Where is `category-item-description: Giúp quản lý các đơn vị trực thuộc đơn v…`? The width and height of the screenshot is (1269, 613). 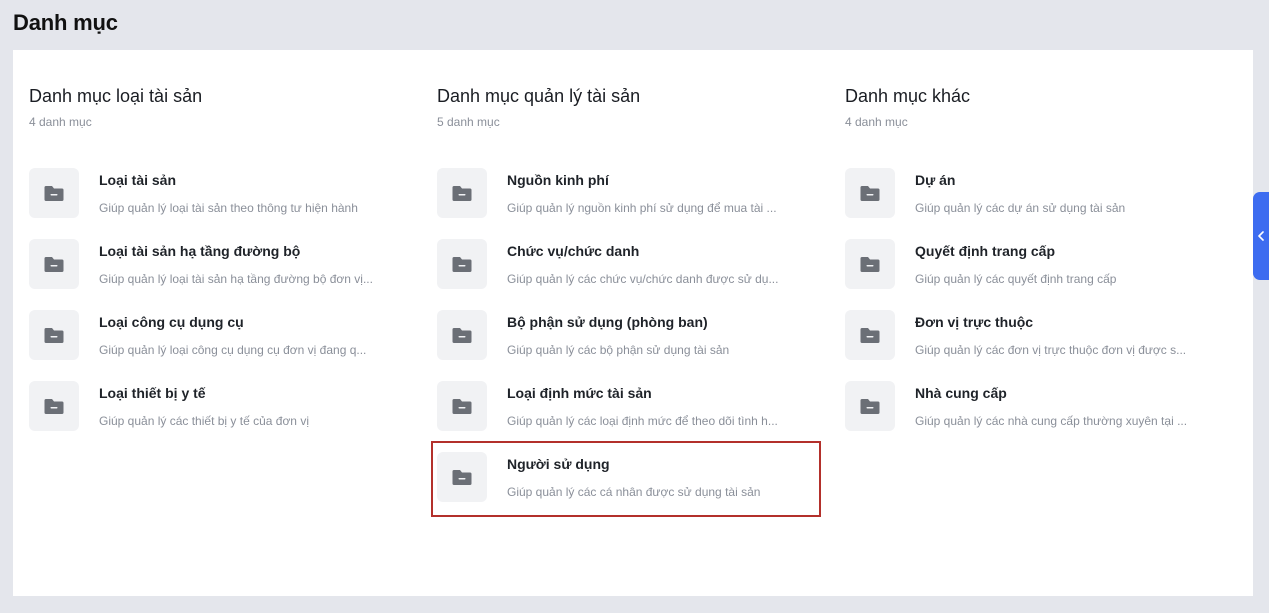
category-item-description: Giúp quản lý các đơn vị trực thuộc đơn v… is located at coordinates (1051, 350).